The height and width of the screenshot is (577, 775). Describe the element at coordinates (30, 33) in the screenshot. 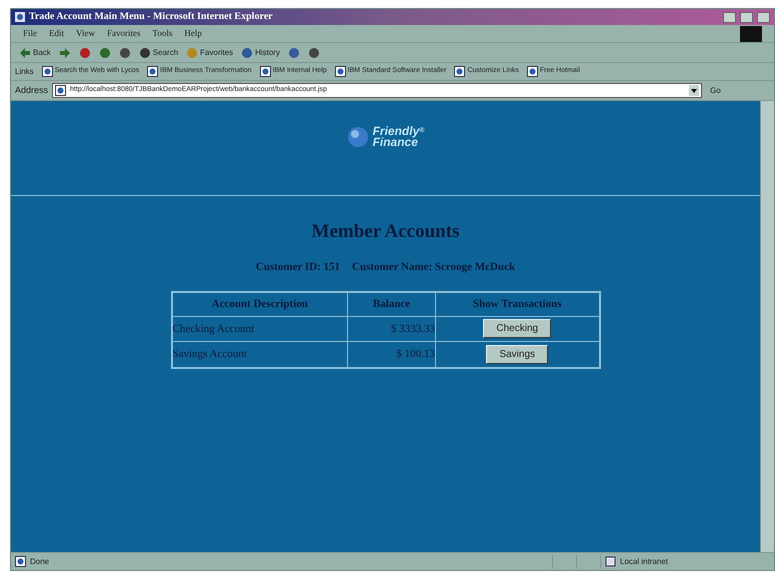

I see `menu-item: File` at that location.